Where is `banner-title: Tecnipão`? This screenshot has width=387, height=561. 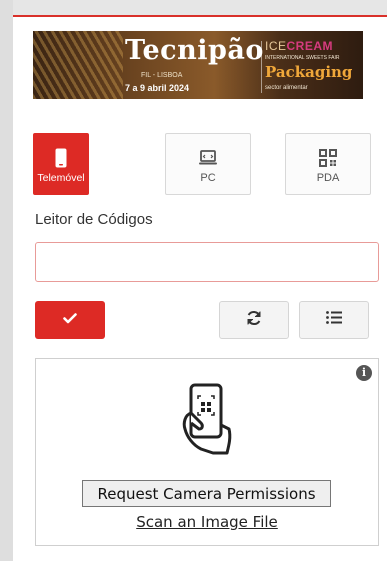 banner-title: Tecnipão is located at coordinates (194, 50).